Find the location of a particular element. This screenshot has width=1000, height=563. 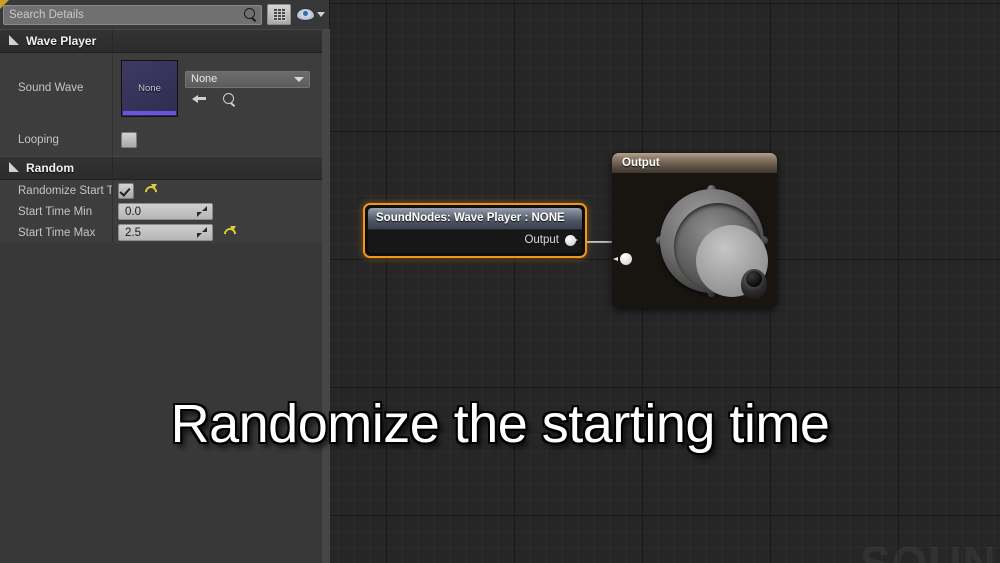

node-wave-player-title: SoundNodes: Wave Player : NONE is located at coordinates (475, 219).